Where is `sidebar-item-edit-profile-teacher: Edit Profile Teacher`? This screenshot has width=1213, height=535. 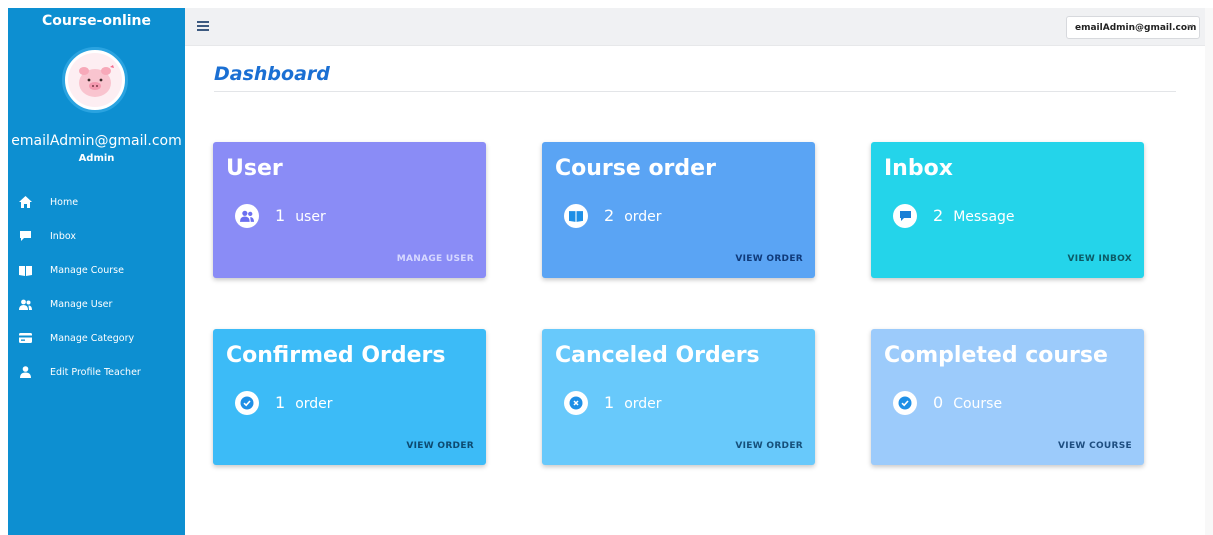
sidebar-item-edit-profile-teacher: Edit Profile Teacher is located at coordinates (96, 372).